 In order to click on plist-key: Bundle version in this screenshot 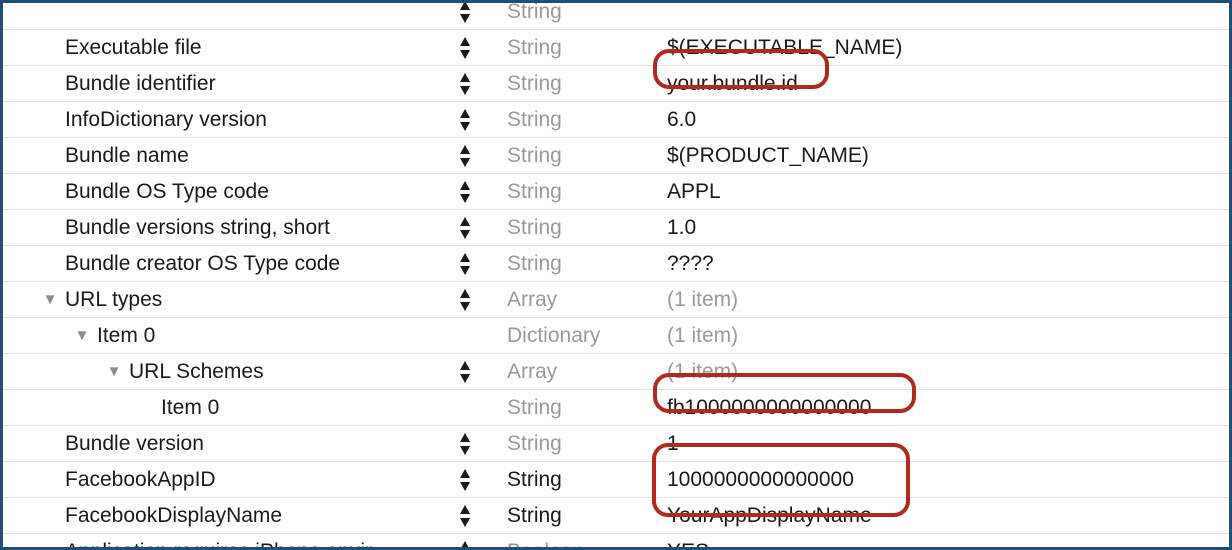, I will do `click(134, 443)`.